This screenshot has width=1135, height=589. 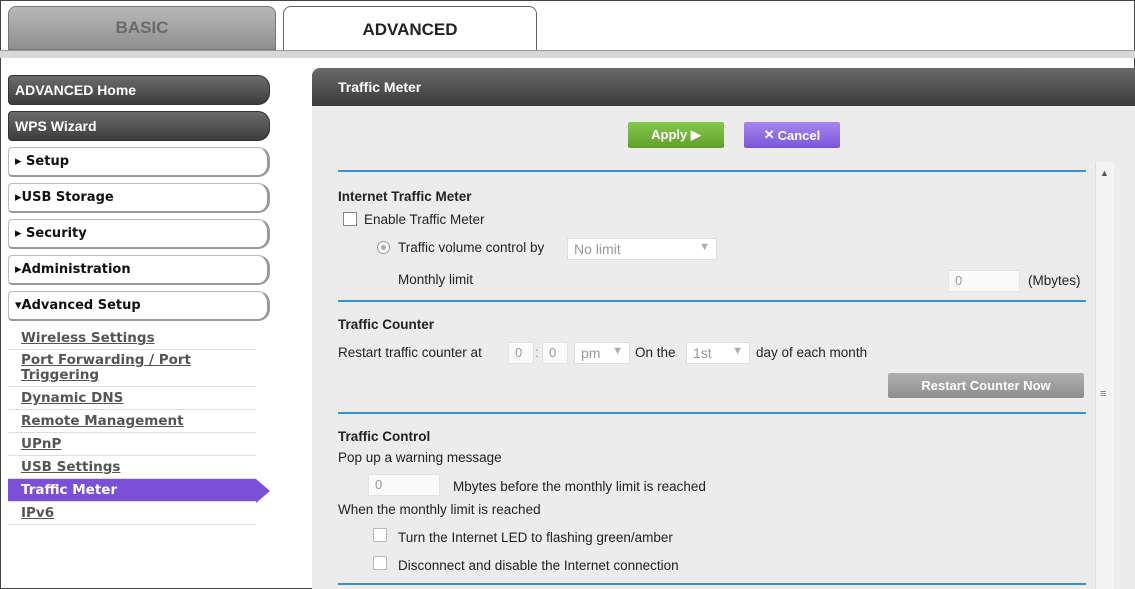 What do you see at coordinates (602, 353) in the screenshot?
I see `ampm-select: pm ▼` at bounding box center [602, 353].